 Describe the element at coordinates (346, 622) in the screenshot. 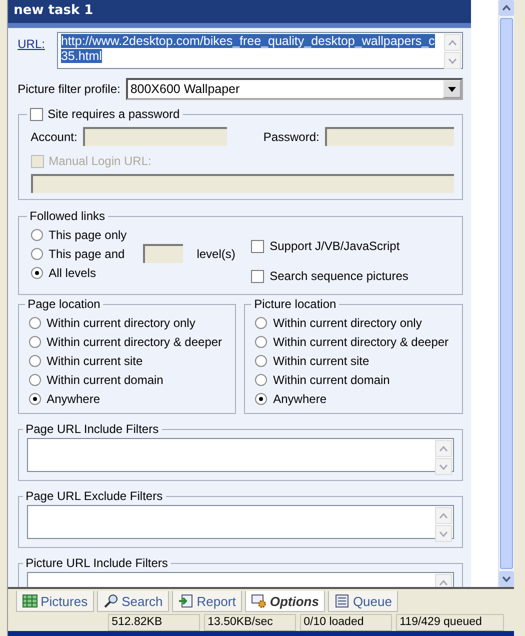

I see `status-text: 0/10 loaded` at that location.